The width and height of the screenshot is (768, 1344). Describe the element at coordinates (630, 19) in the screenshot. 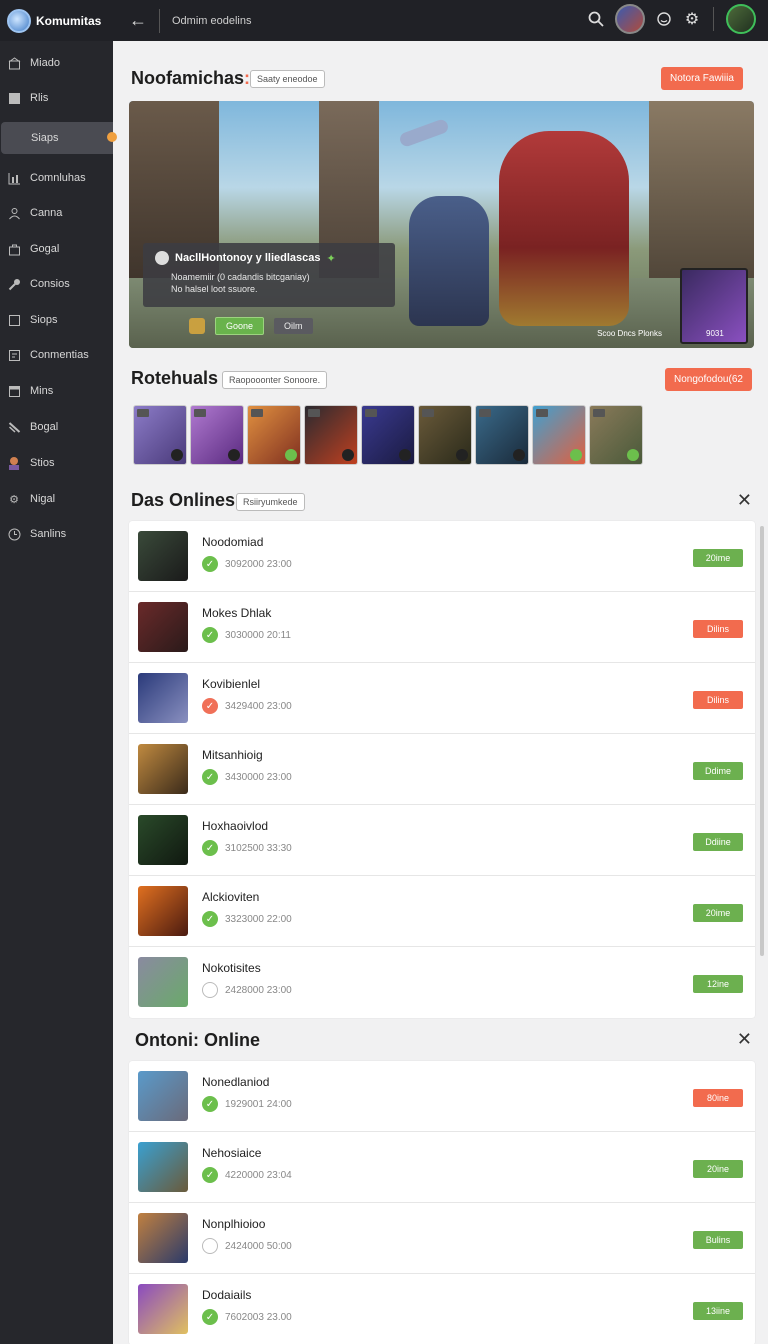

I see `user-avatar` at that location.